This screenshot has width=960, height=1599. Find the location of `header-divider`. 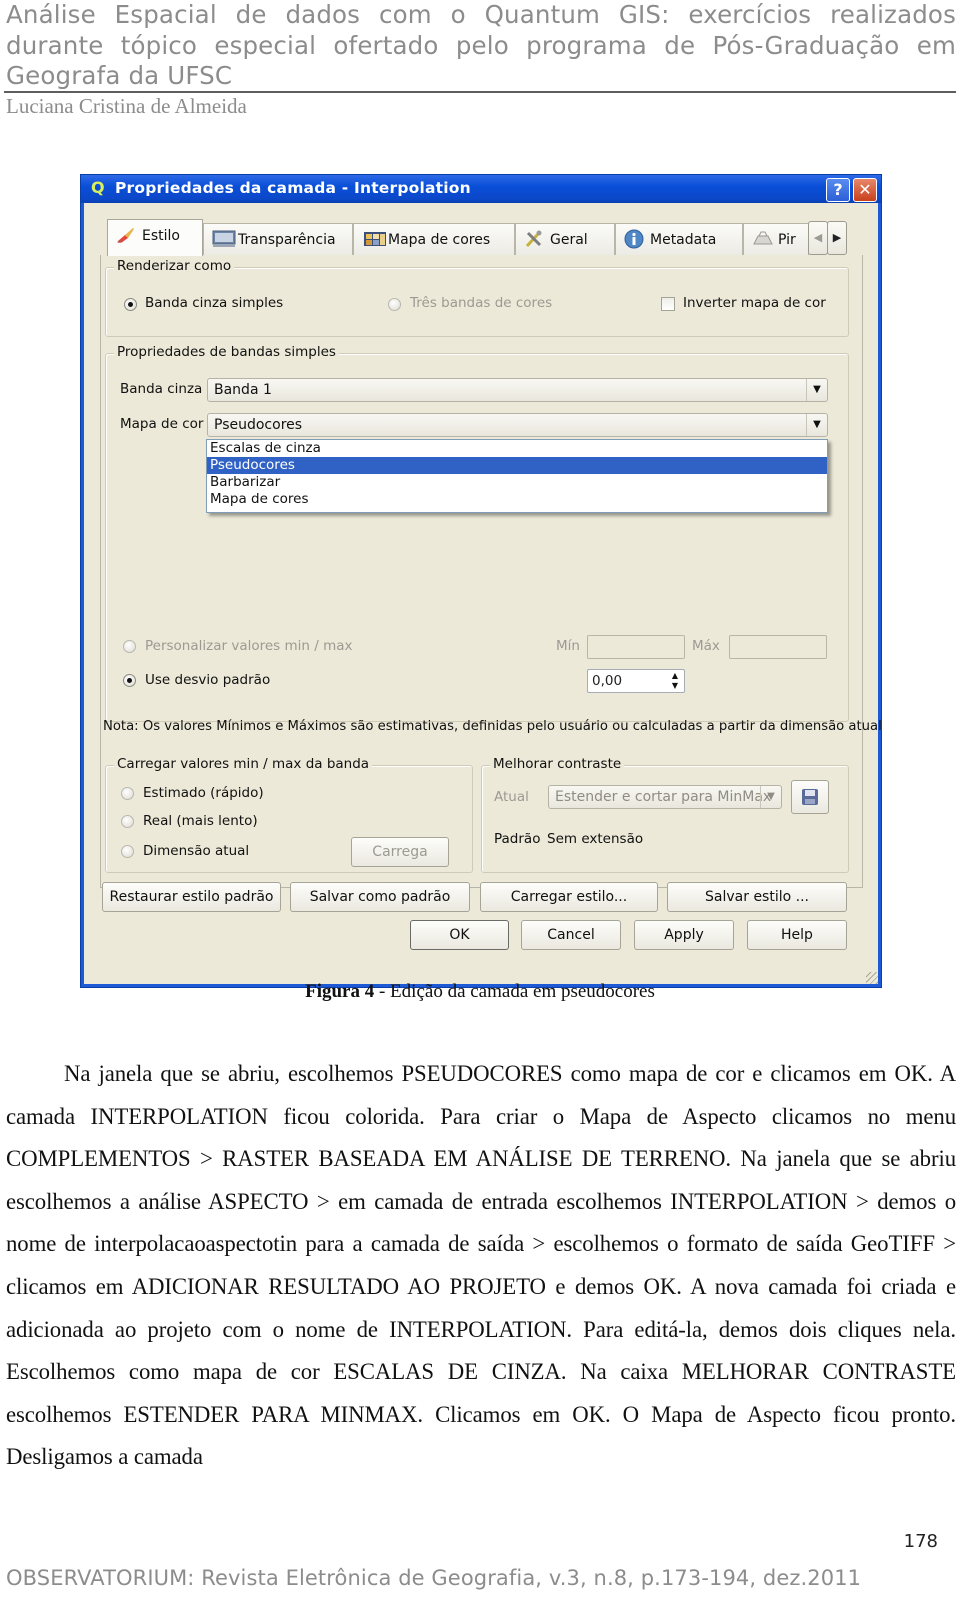

header-divider is located at coordinates (480, 92).